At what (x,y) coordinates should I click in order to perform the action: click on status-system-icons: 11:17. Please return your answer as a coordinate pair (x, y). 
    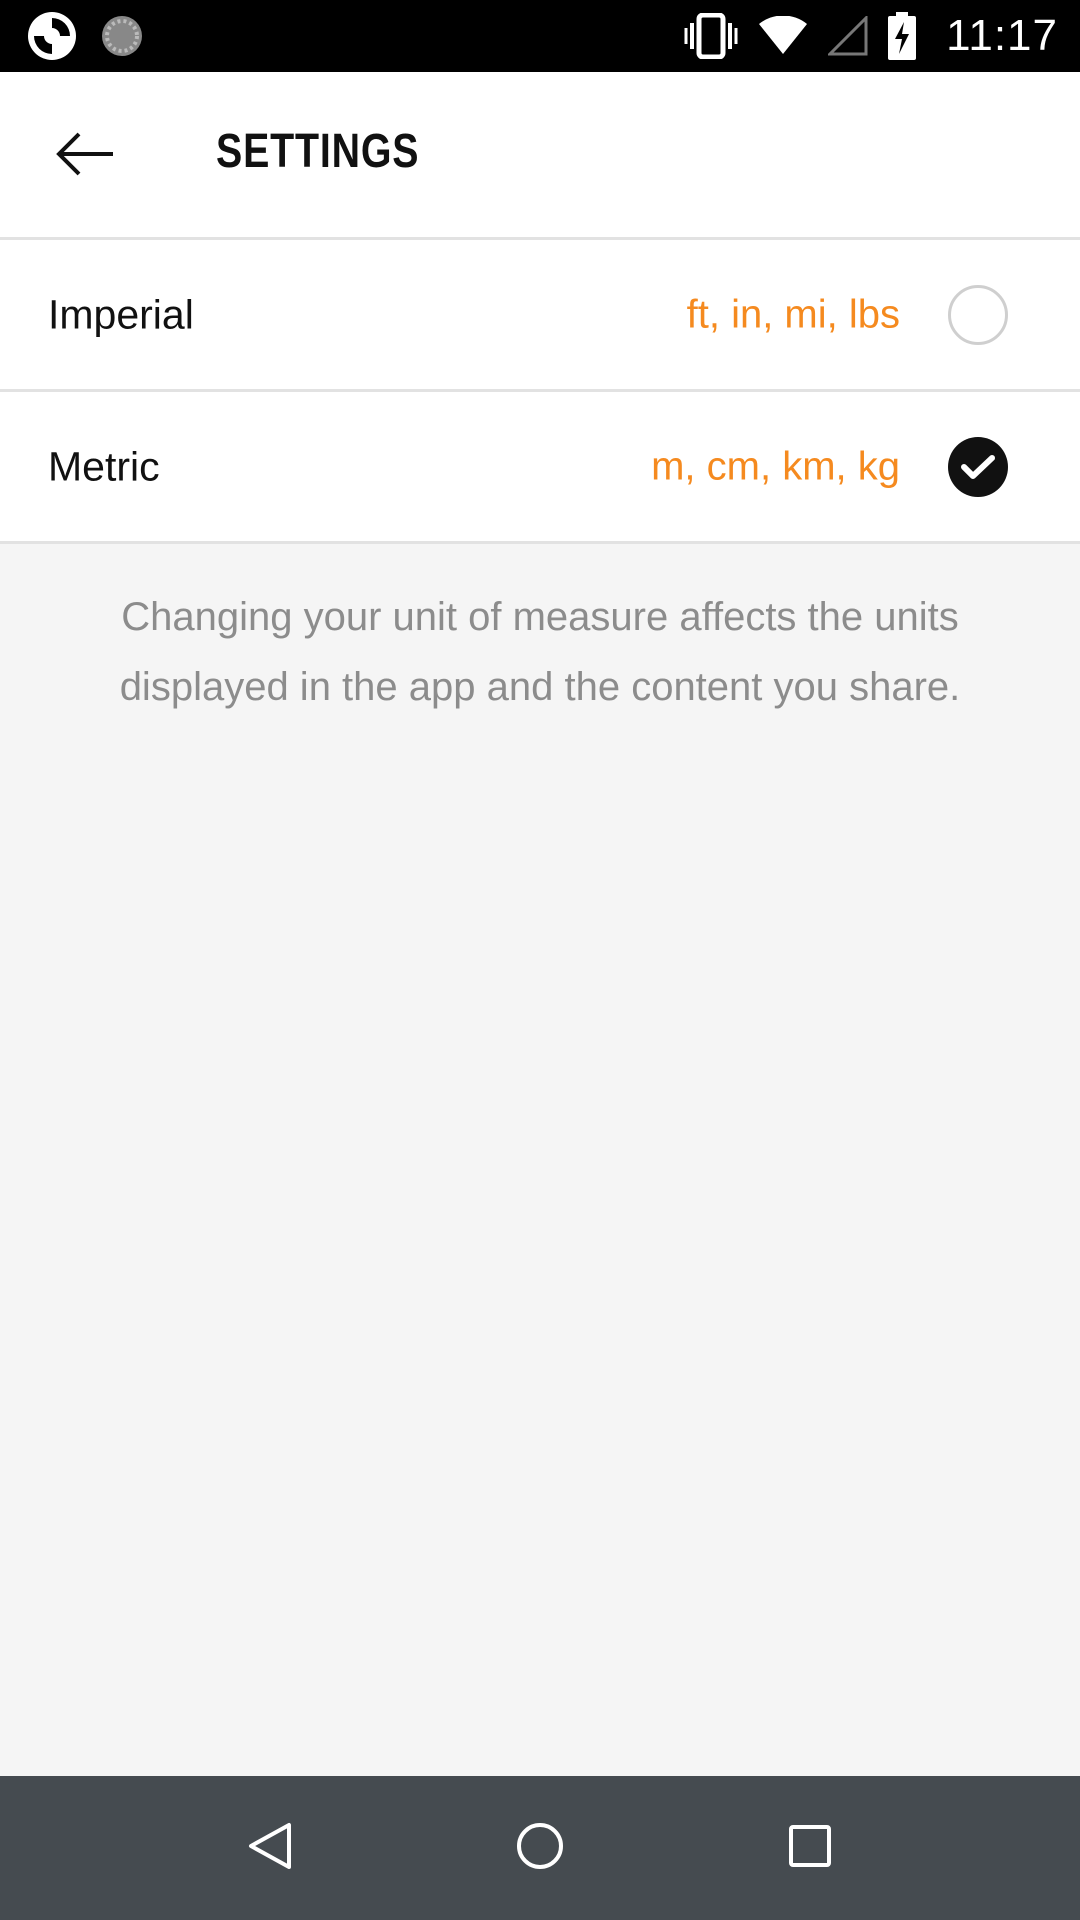
    Looking at the image, I should click on (871, 36).